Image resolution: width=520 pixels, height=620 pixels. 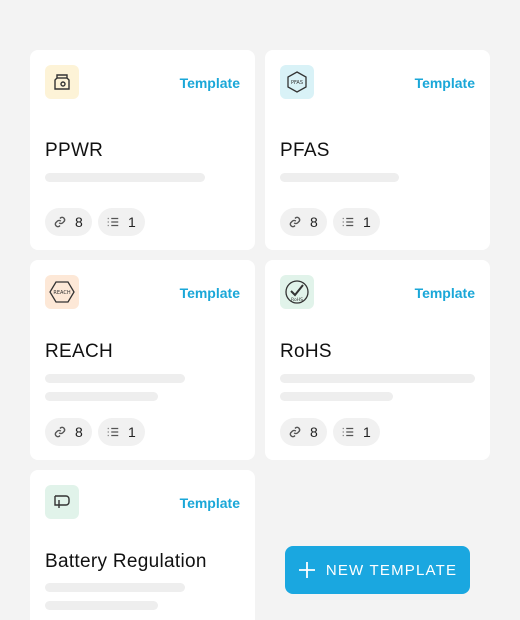 I want to click on new-template-button: NEW TEMPLATE, so click(x=377, y=570).